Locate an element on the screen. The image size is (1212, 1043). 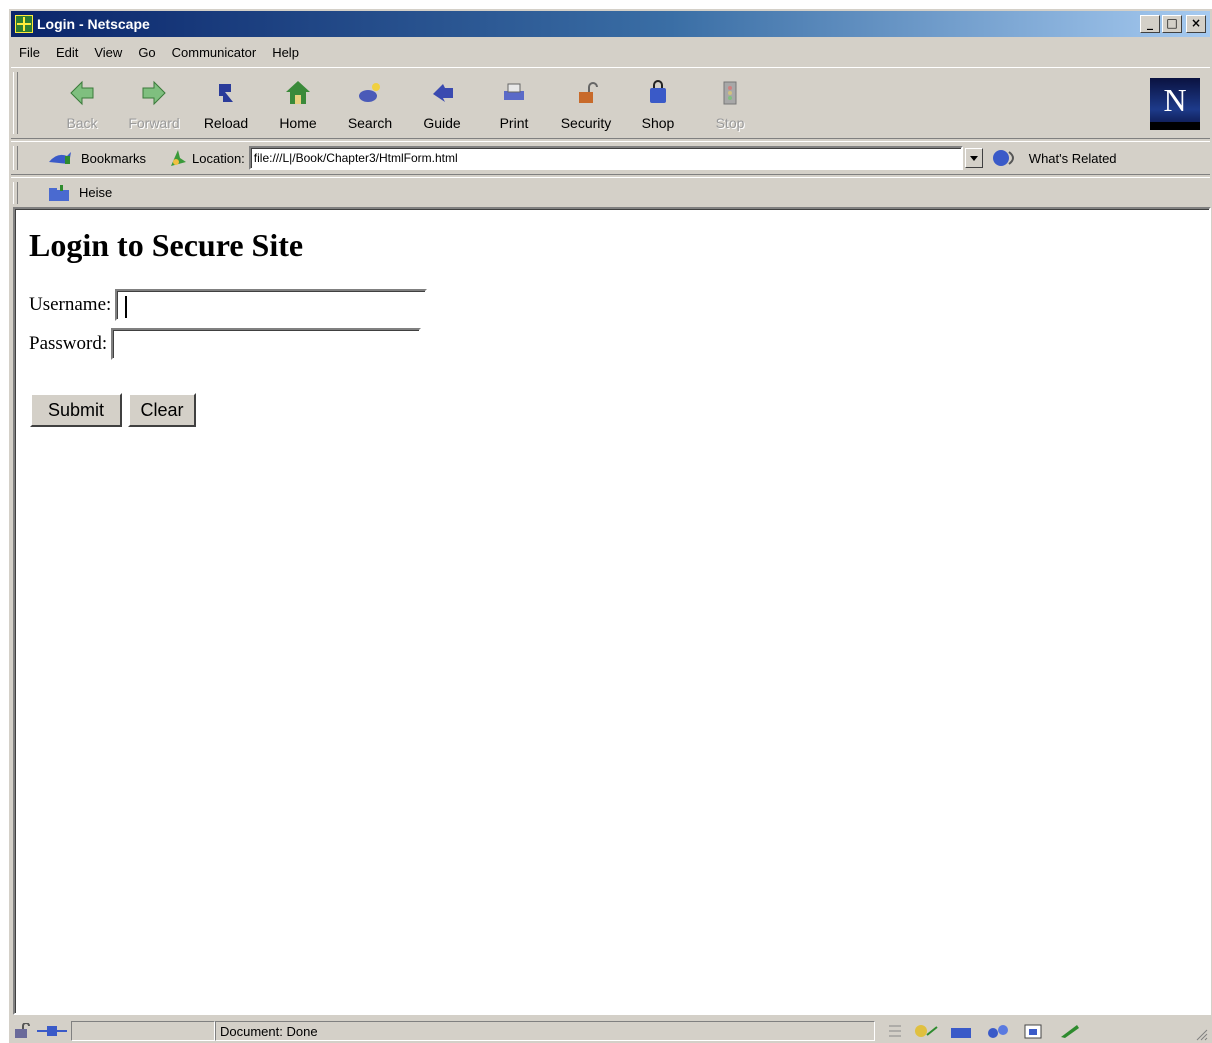
menu-go: Go is located at coordinates (146, 52).